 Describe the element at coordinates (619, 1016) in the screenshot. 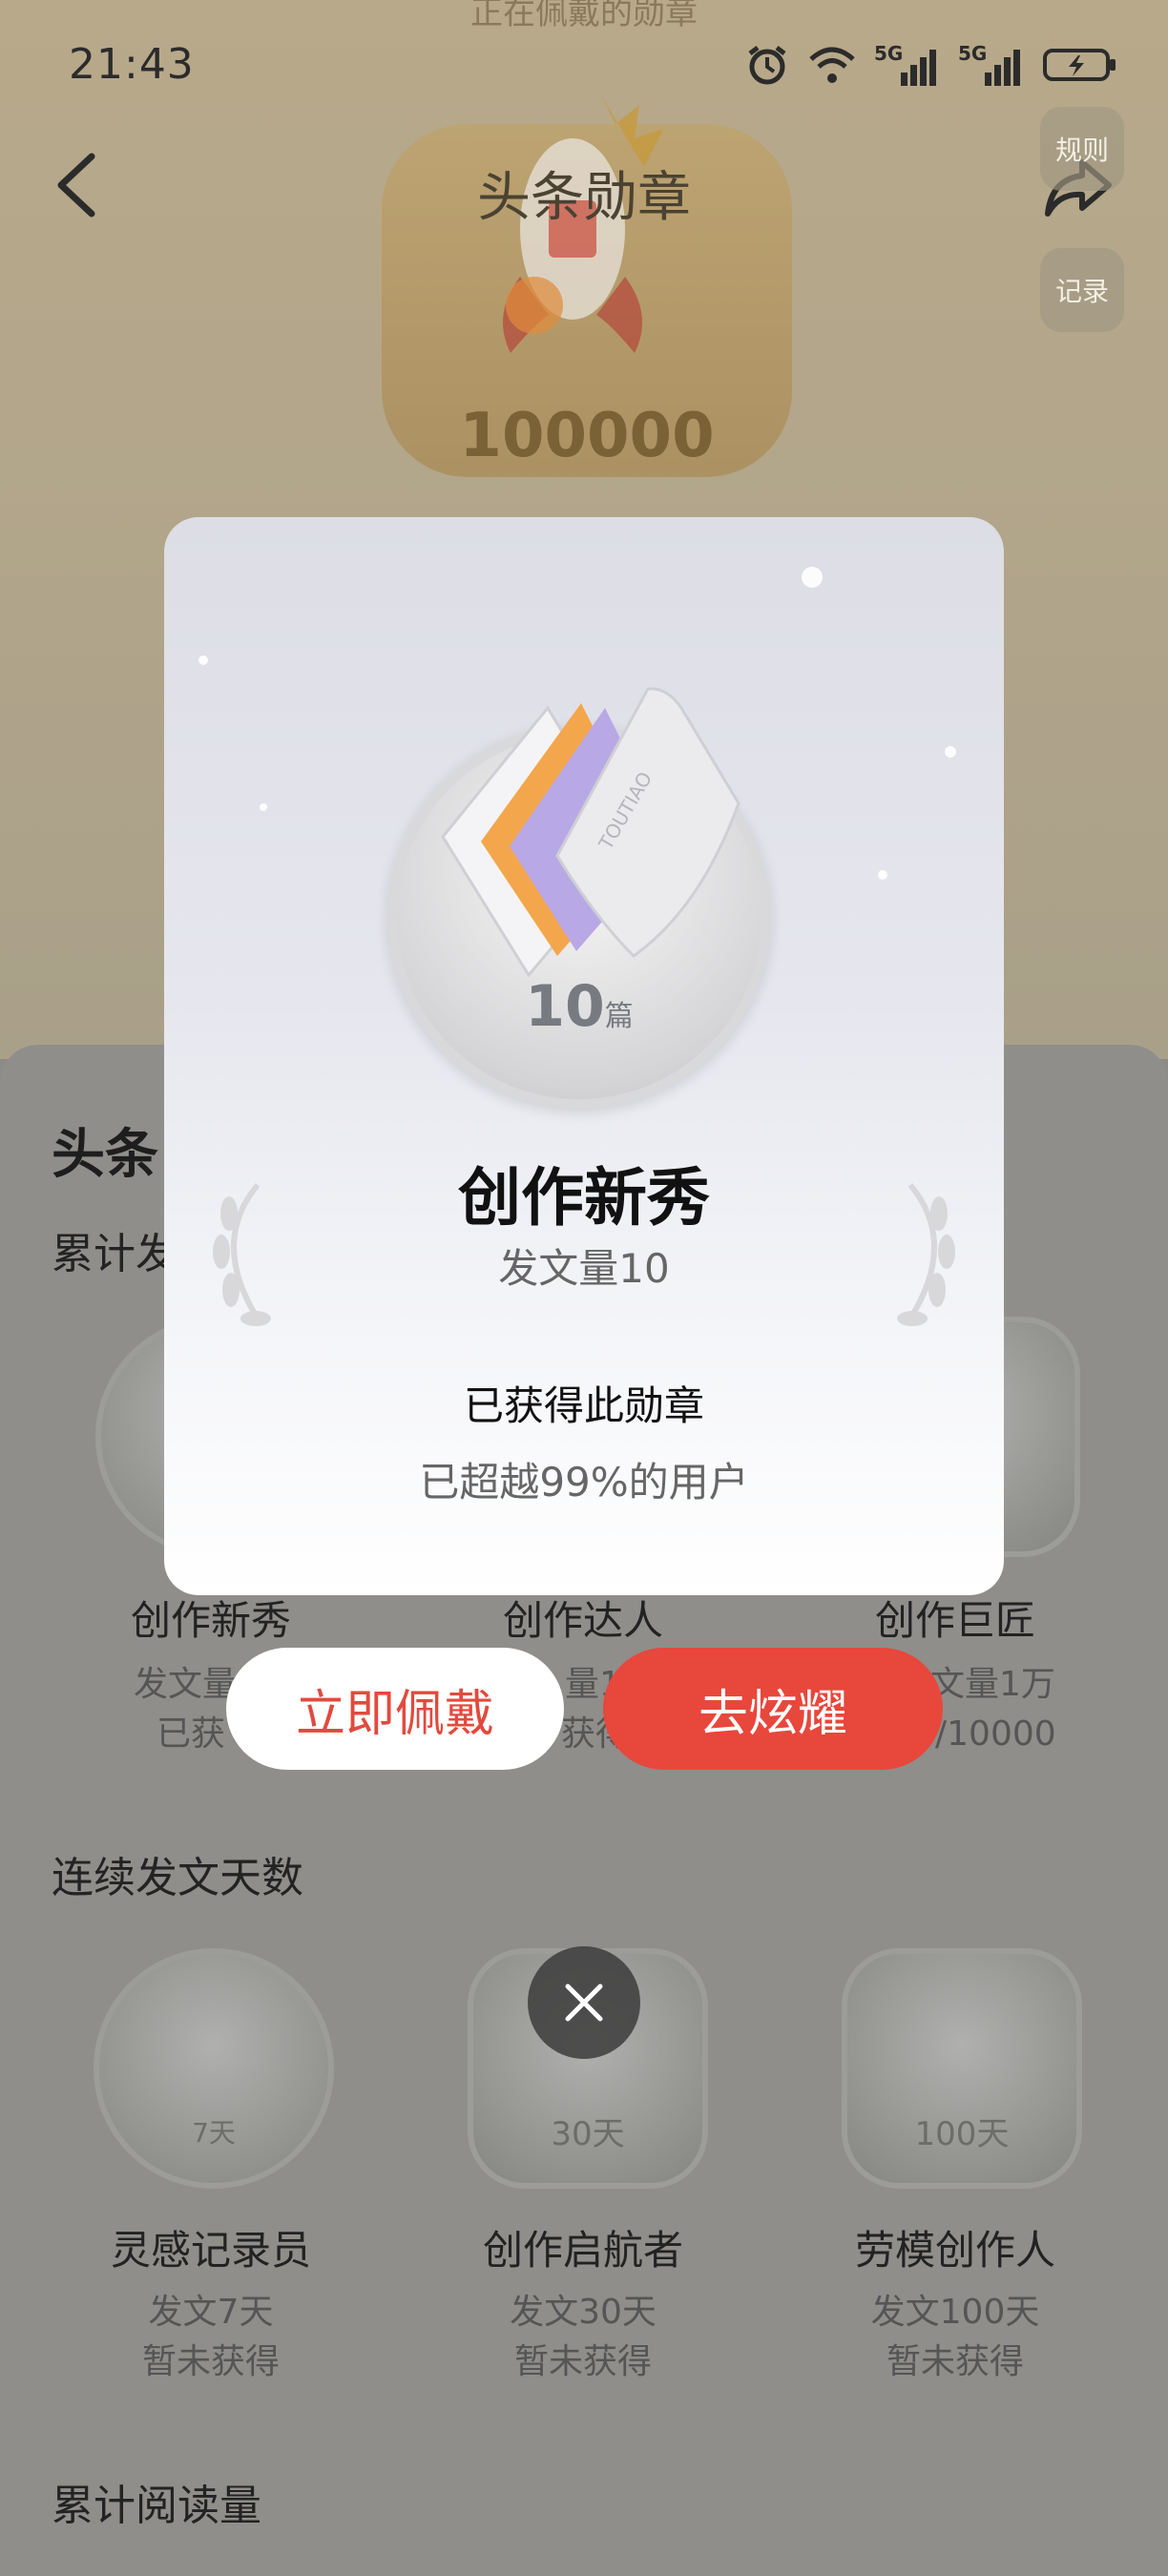

I see `badge-medal-unit: 篇` at that location.